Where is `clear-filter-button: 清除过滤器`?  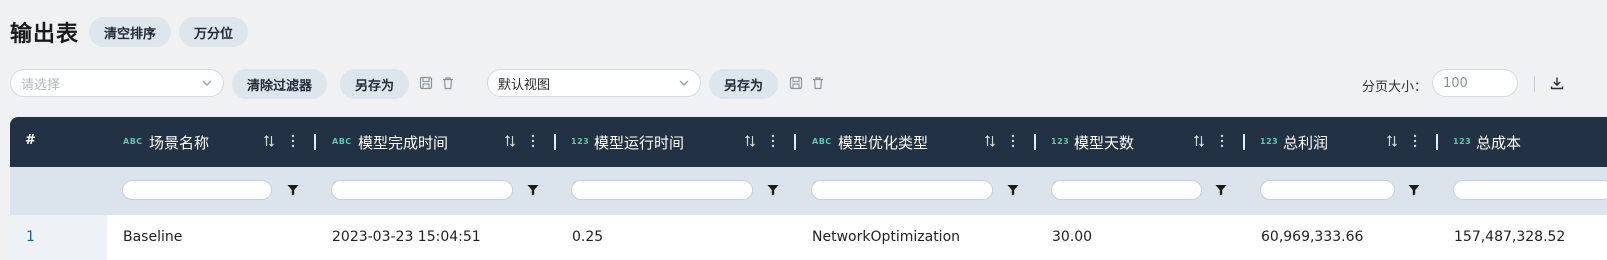
clear-filter-button: 清除过滤器 is located at coordinates (280, 84).